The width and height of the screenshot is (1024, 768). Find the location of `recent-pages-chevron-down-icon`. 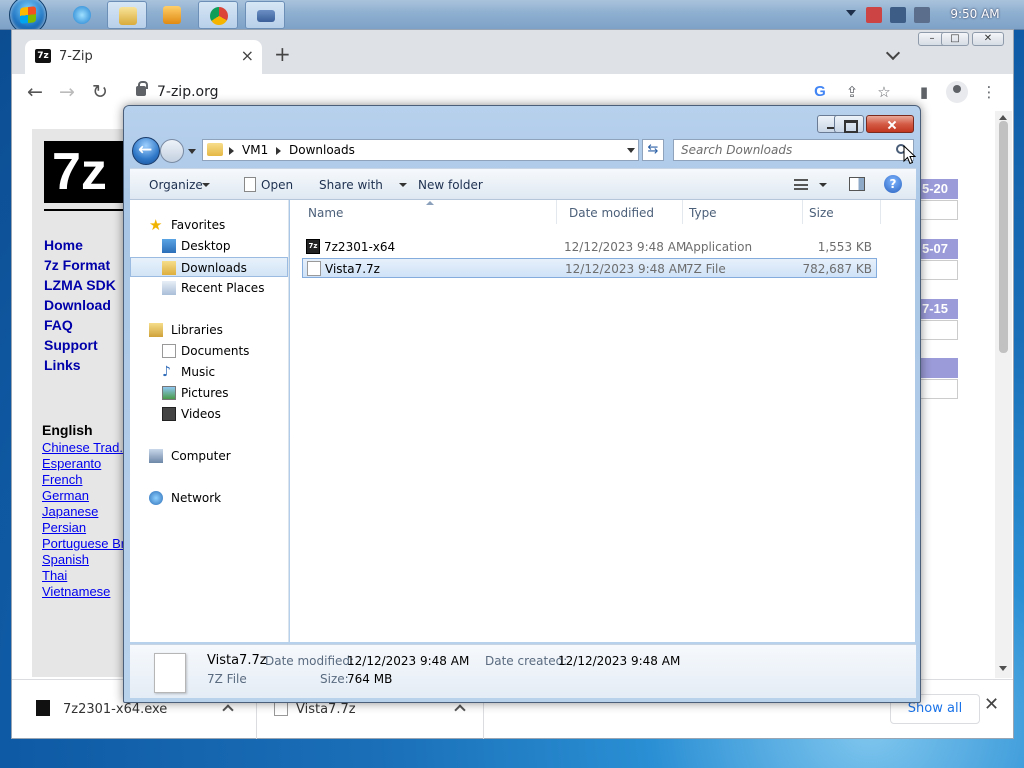

recent-pages-chevron-down-icon is located at coordinates (192, 151).